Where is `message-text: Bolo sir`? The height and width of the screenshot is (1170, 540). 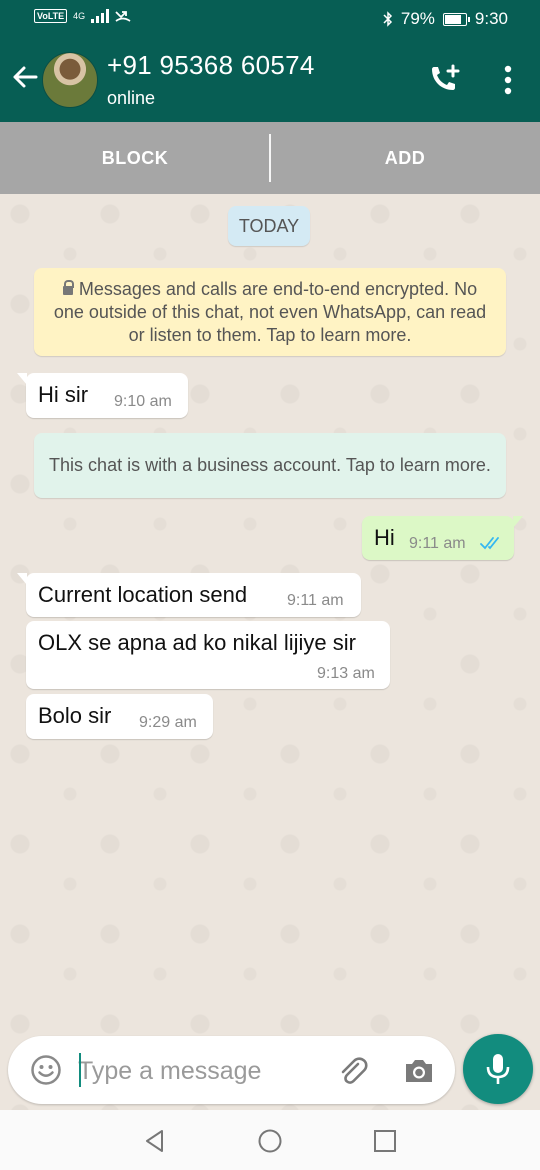 message-text: Bolo sir is located at coordinates (75, 715).